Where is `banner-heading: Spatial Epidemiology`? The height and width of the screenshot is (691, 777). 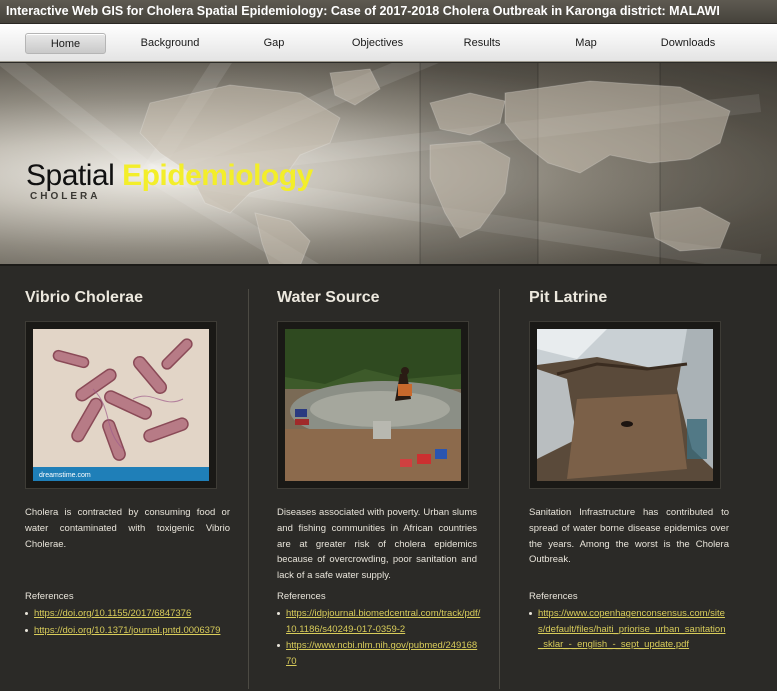
banner-heading: Spatial Epidemiology is located at coordinates (169, 176).